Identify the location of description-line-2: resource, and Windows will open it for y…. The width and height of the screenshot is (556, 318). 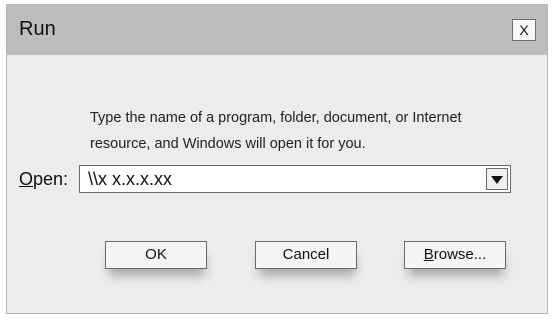
(228, 144).